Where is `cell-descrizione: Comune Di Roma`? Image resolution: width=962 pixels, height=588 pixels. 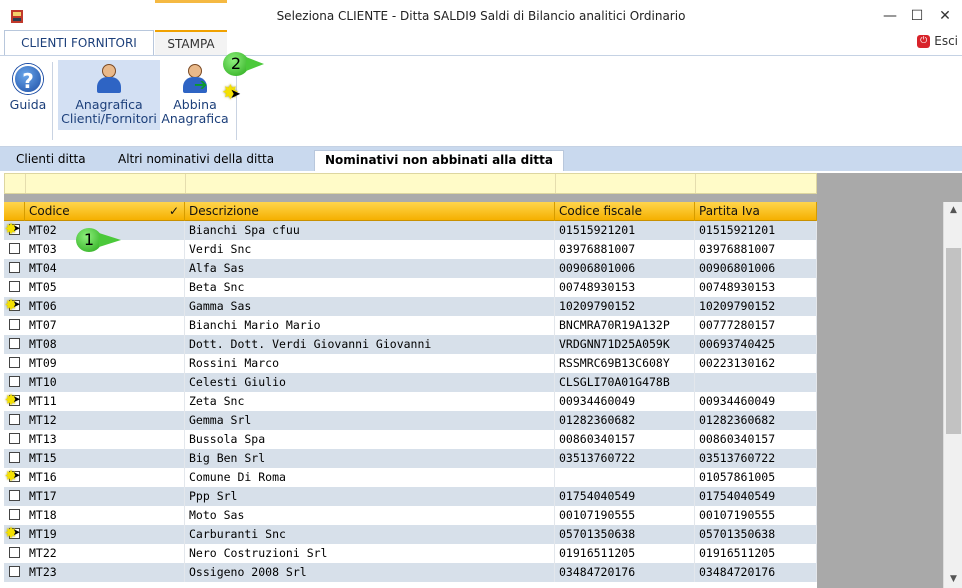
cell-descrizione: Comune Di Roma is located at coordinates (370, 477).